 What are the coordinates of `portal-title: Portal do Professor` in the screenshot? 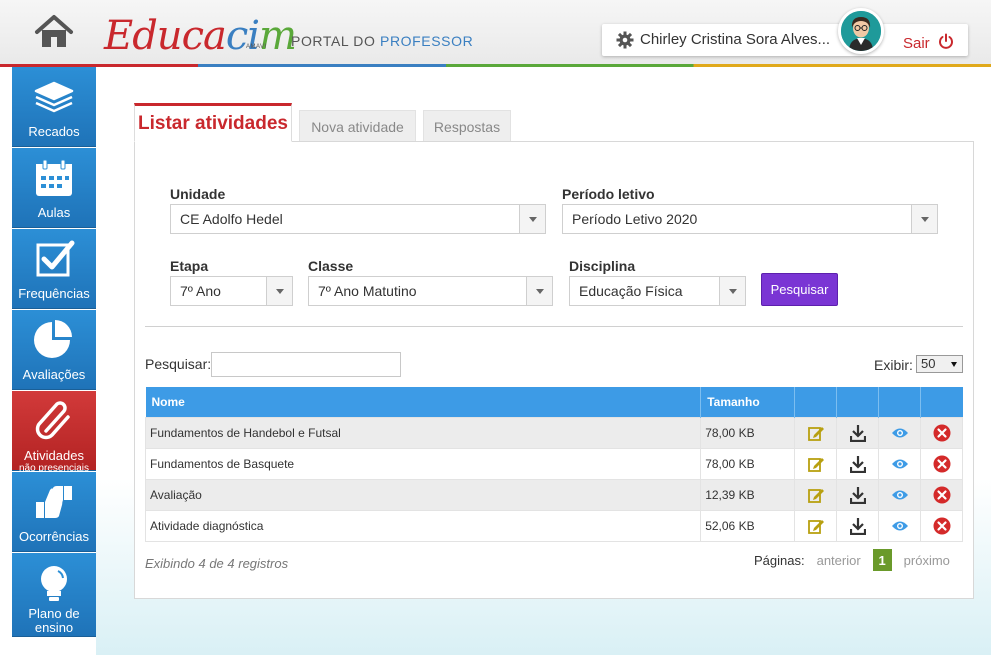 It's located at (382, 41).